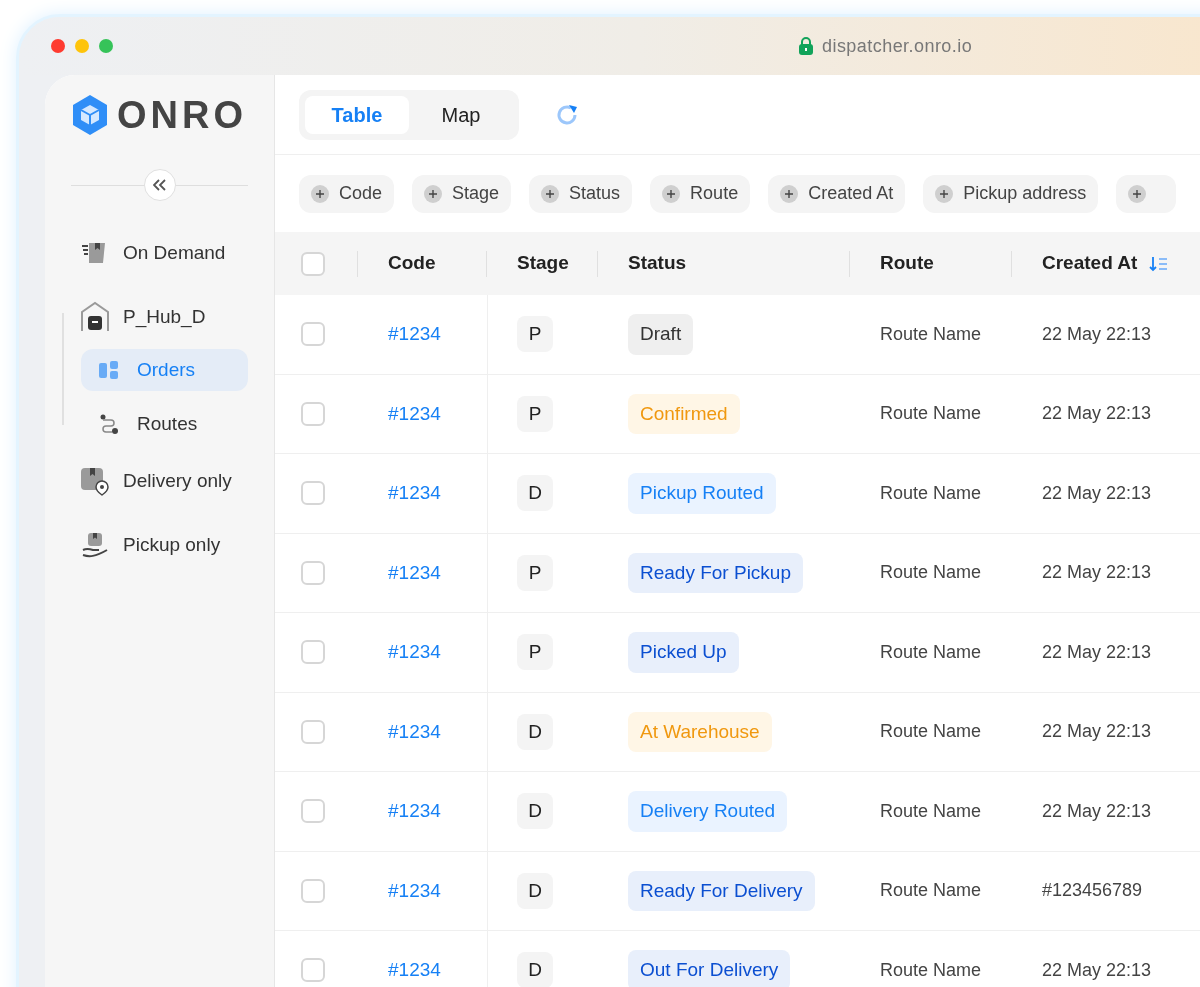 This screenshot has height=987, width=1200. What do you see at coordinates (82, 46) in the screenshot?
I see `minimize-icon` at bounding box center [82, 46].